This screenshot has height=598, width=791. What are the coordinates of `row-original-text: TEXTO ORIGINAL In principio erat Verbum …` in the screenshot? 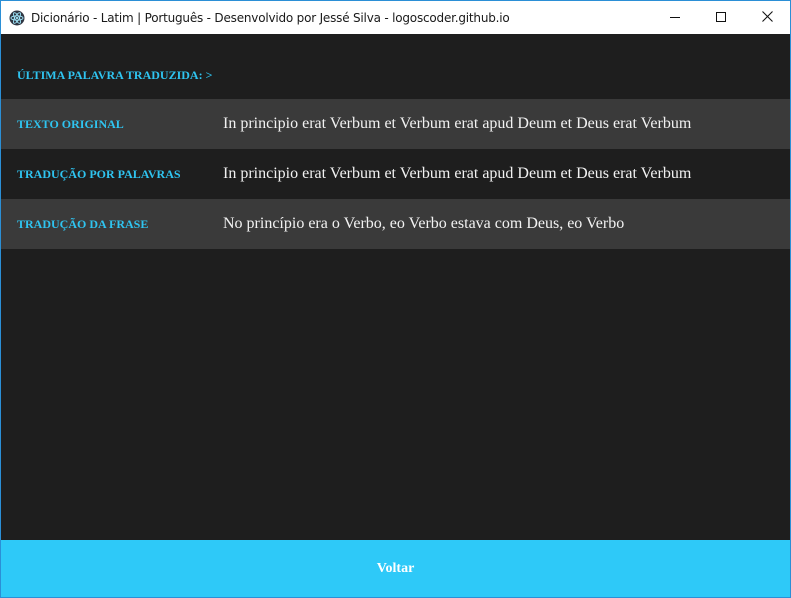 It's located at (395, 124).